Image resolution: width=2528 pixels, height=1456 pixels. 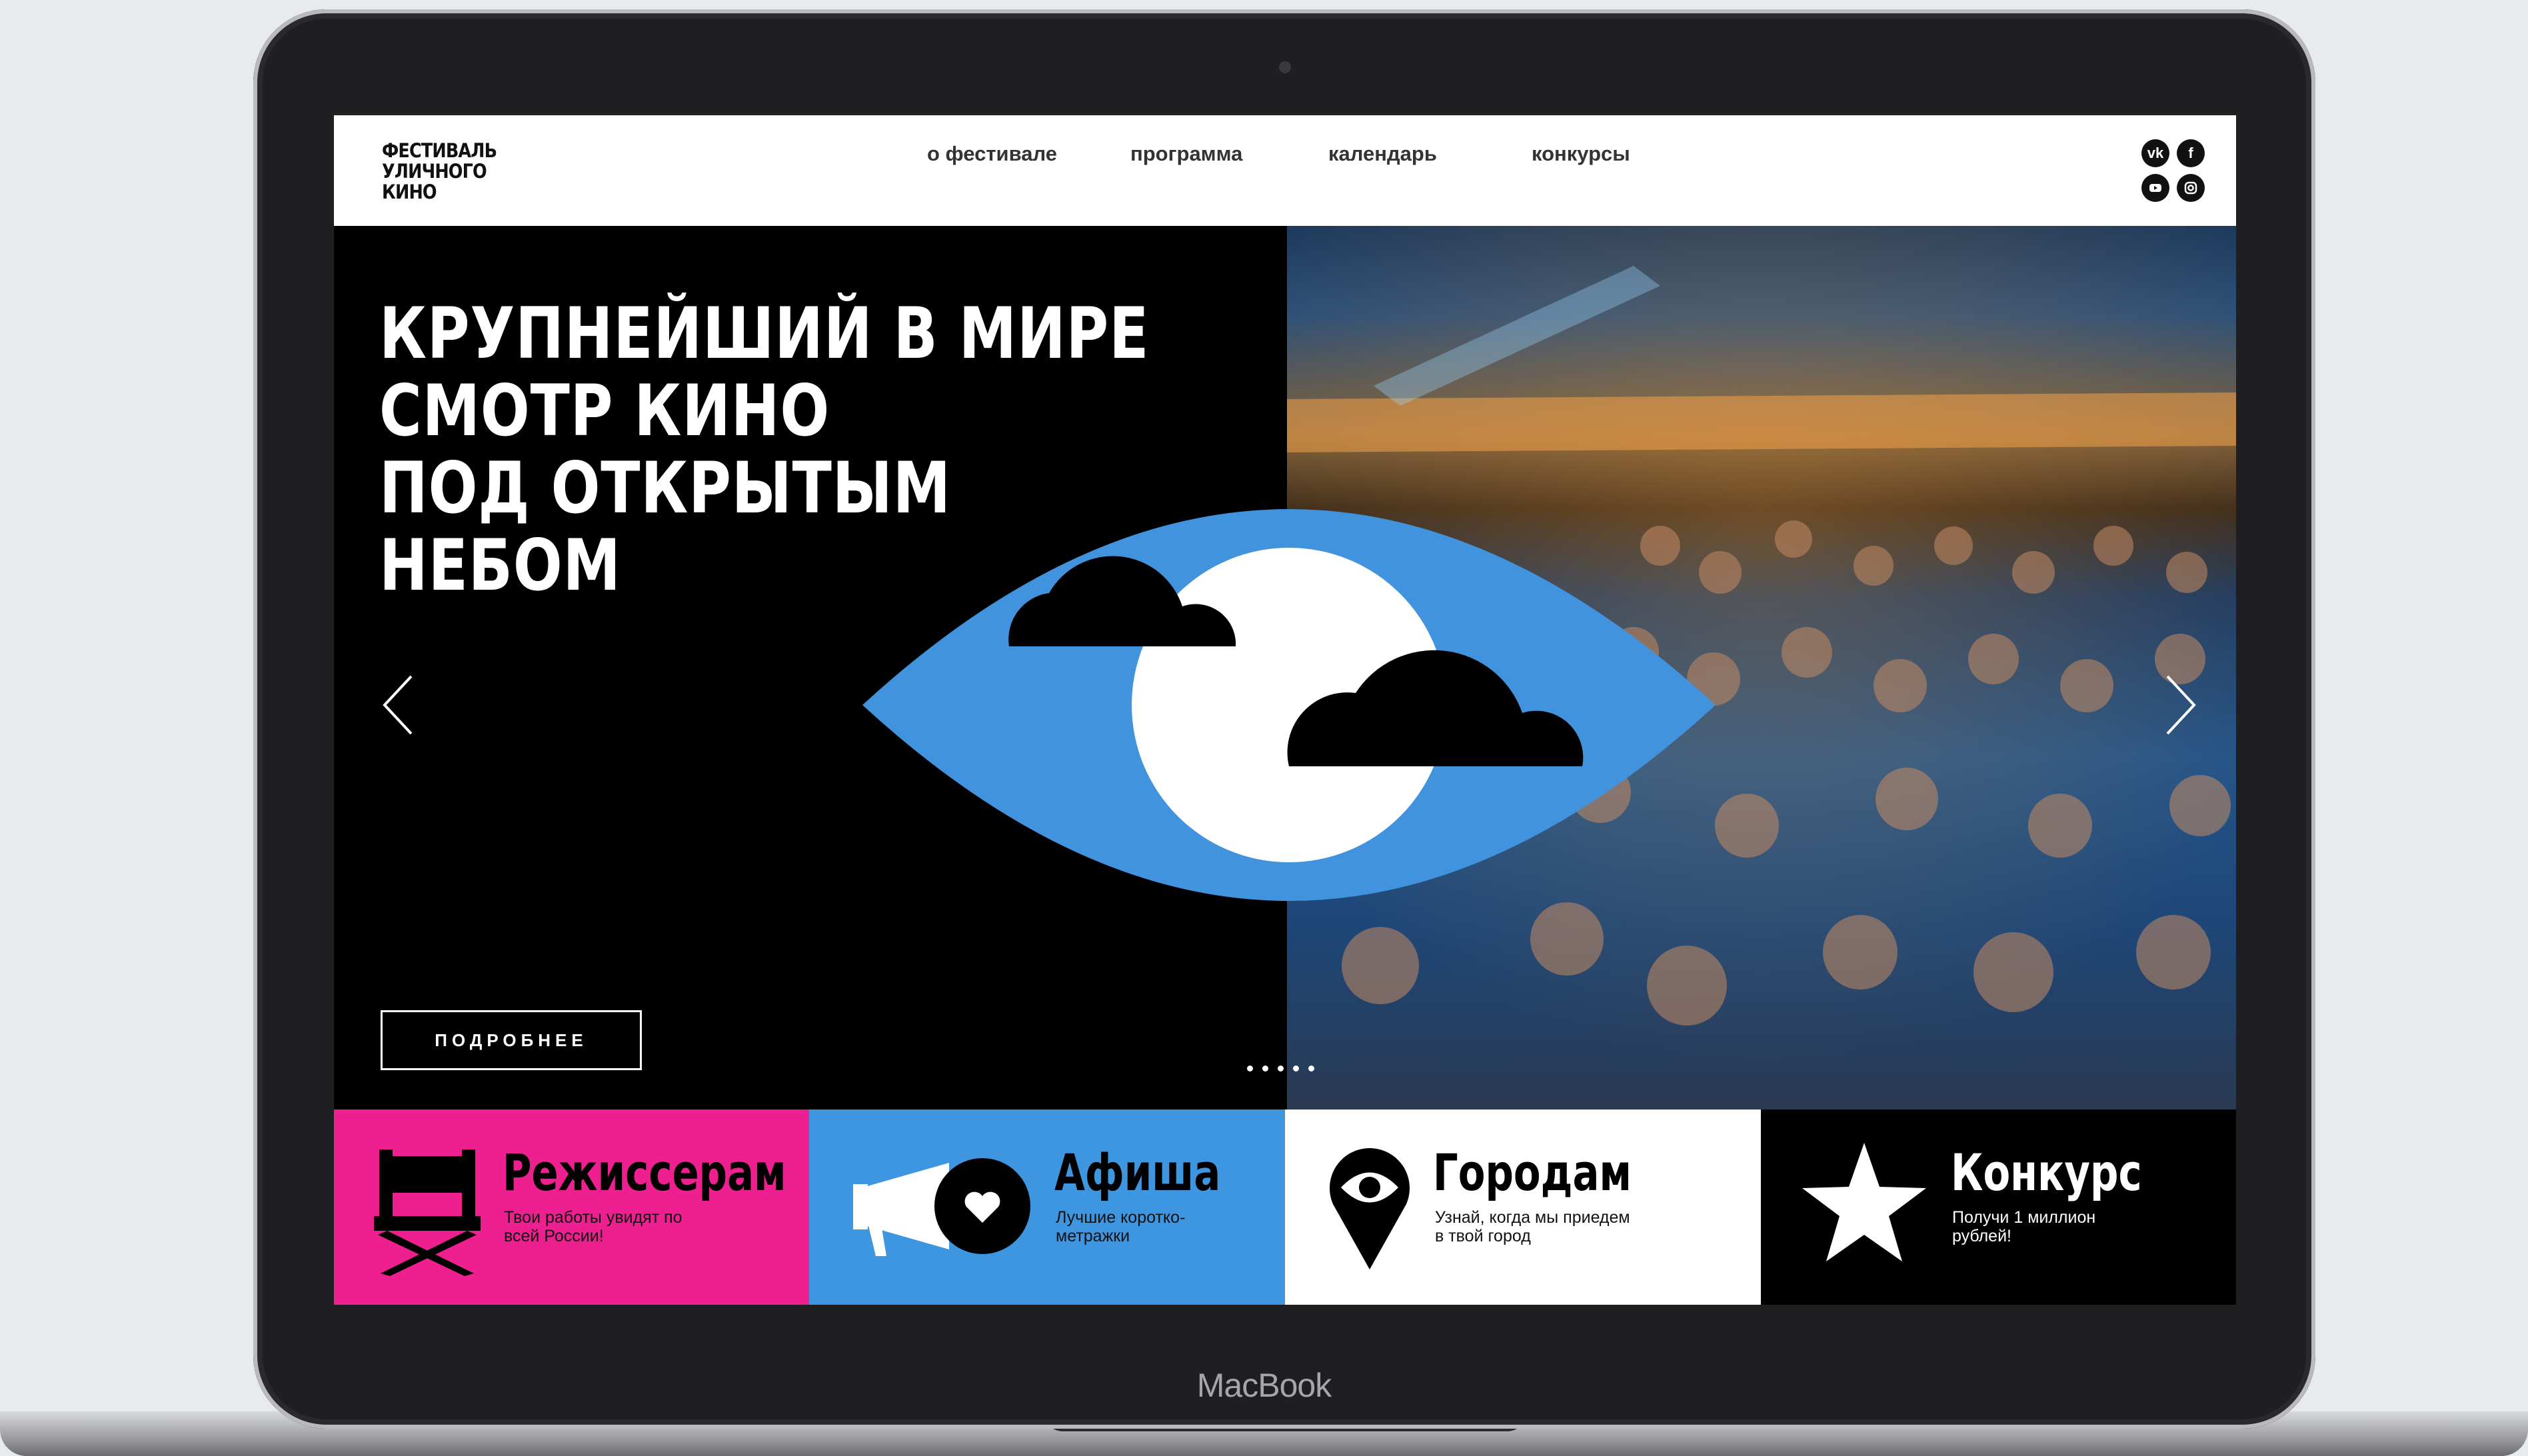 What do you see at coordinates (1532, 1226) in the screenshot?
I see `tile-subtitle: Узнай, когда мы приедем в твой город` at bounding box center [1532, 1226].